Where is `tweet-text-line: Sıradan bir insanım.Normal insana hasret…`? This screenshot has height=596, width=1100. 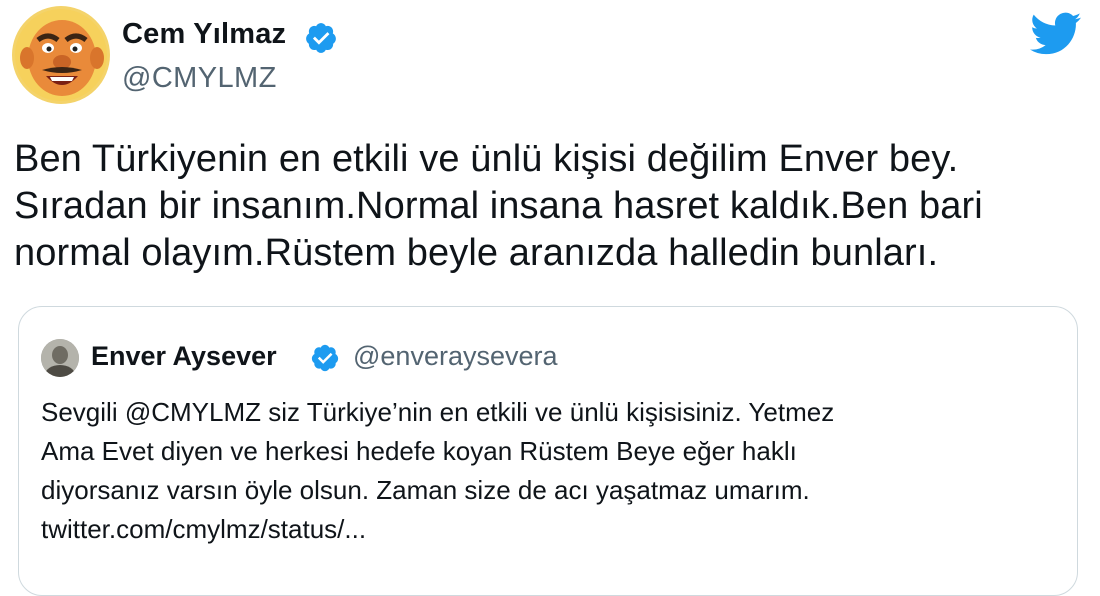 tweet-text-line: Sıradan bir insanım.Normal insana hasret… is located at coordinates (498, 206).